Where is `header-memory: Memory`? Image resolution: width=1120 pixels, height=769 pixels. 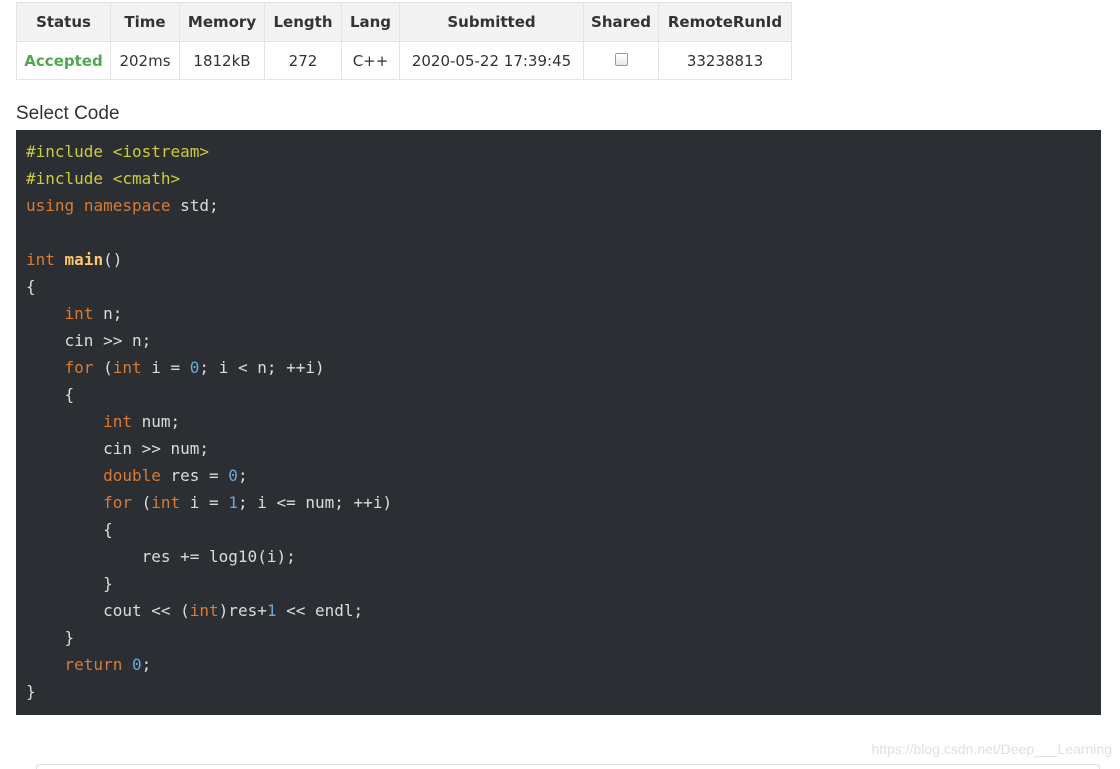 header-memory: Memory is located at coordinates (222, 22).